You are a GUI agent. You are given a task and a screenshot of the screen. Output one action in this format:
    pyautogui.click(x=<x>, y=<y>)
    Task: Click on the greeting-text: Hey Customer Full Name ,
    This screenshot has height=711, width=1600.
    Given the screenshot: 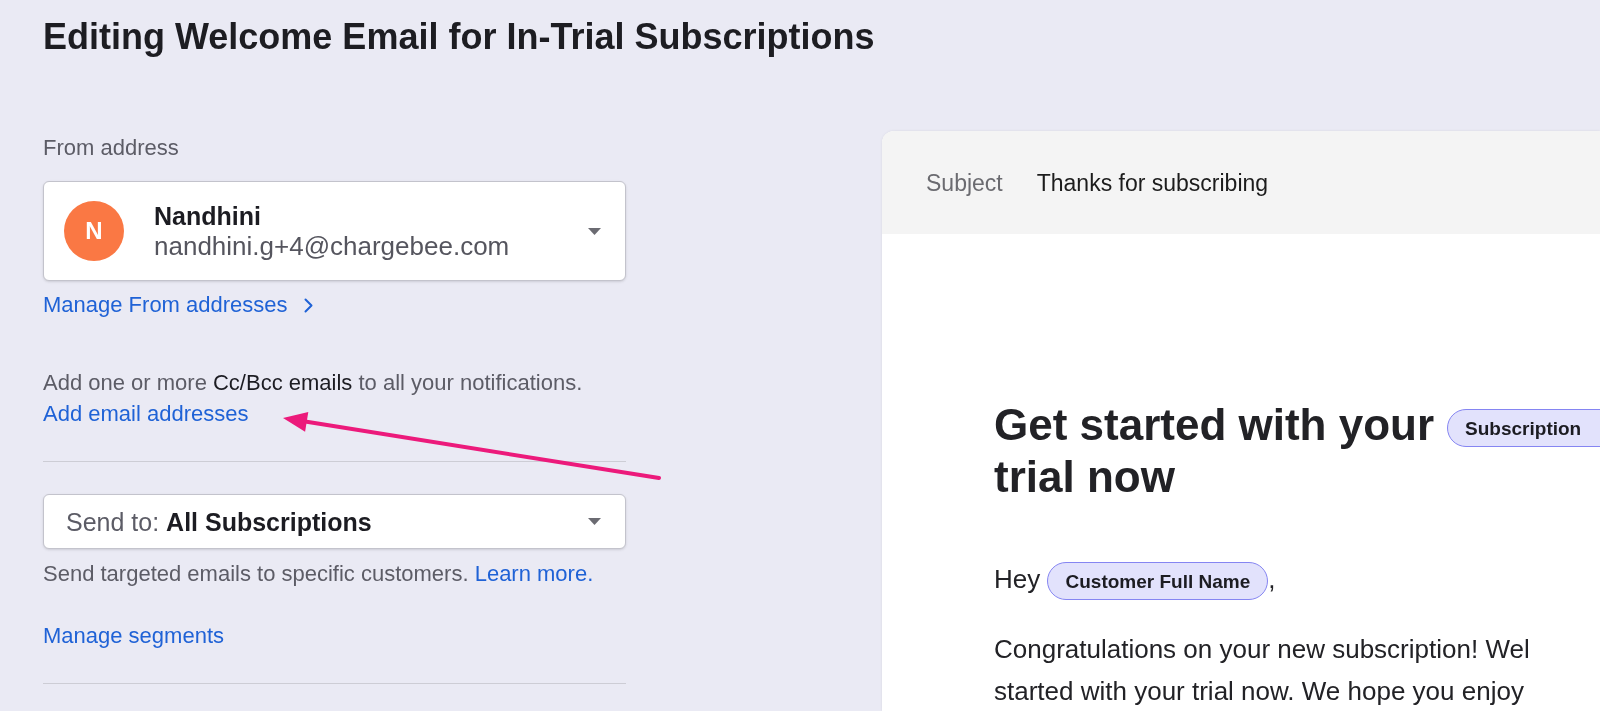 What is the action you would take?
    pyautogui.click(x=1135, y=579)
    